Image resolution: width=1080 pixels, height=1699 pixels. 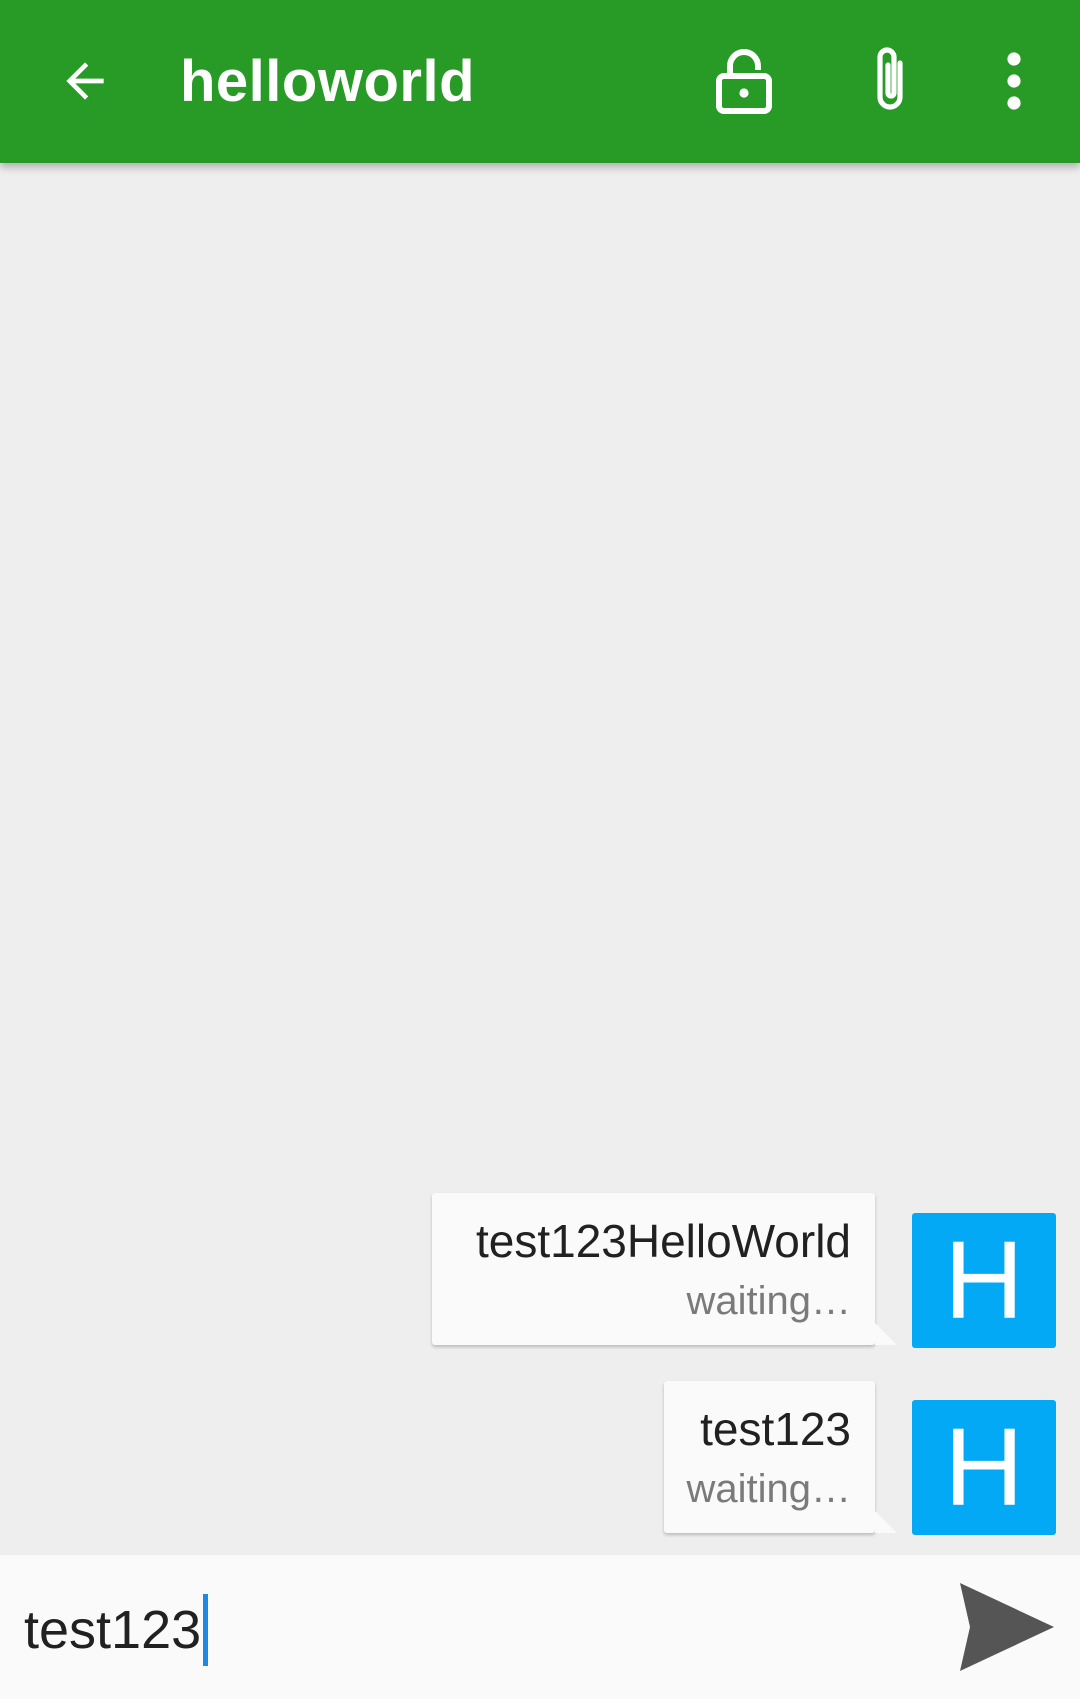 I want to click on send-icon, so click(x=1007, y=1627).